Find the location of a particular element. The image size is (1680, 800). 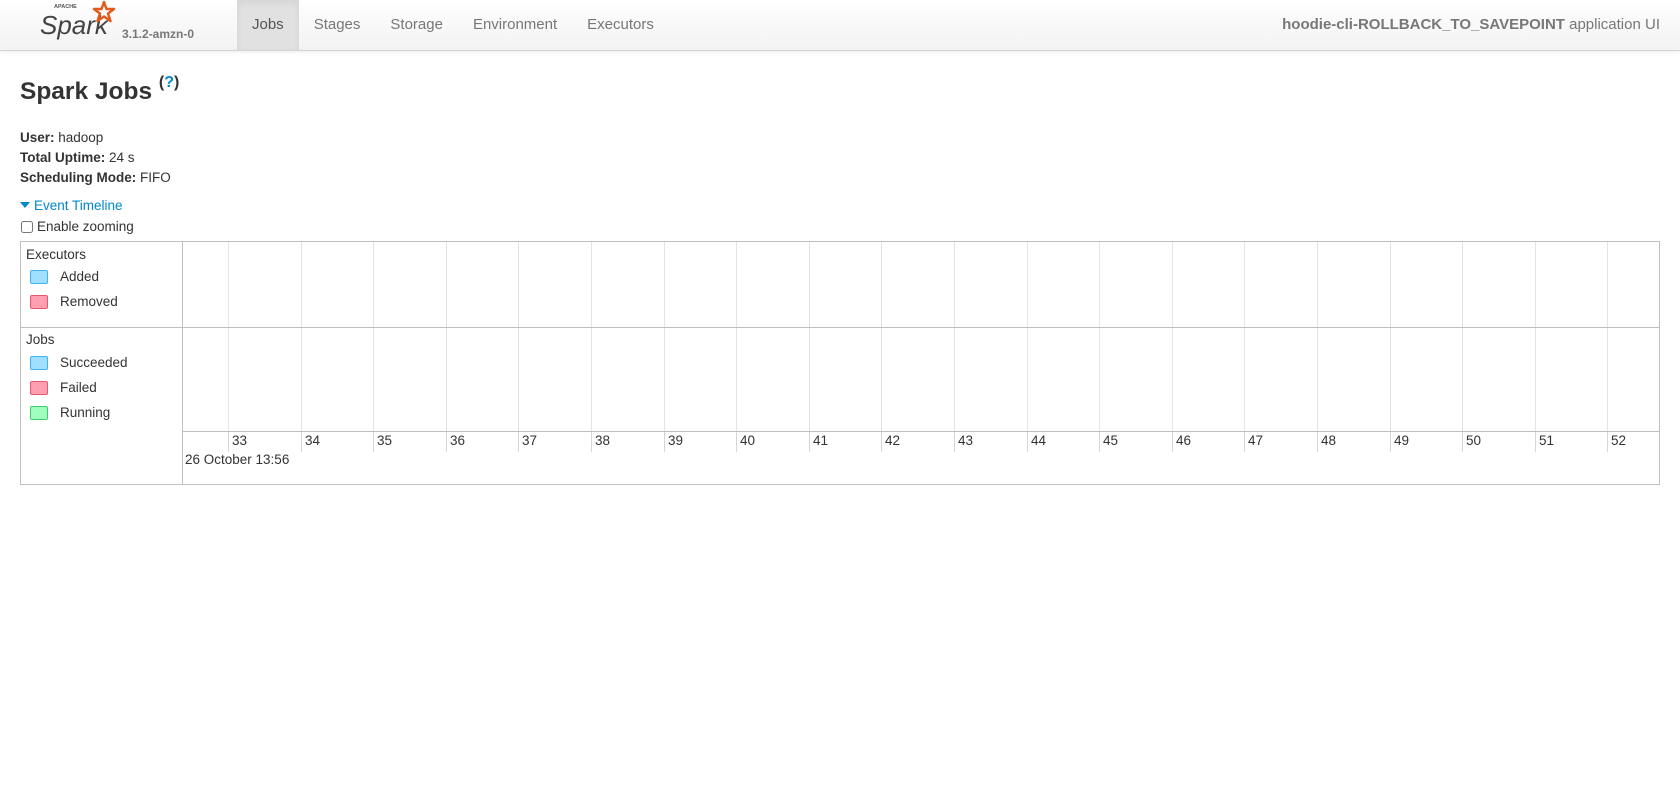

time-tick-43: 43 is located at coordinates (963, 442).